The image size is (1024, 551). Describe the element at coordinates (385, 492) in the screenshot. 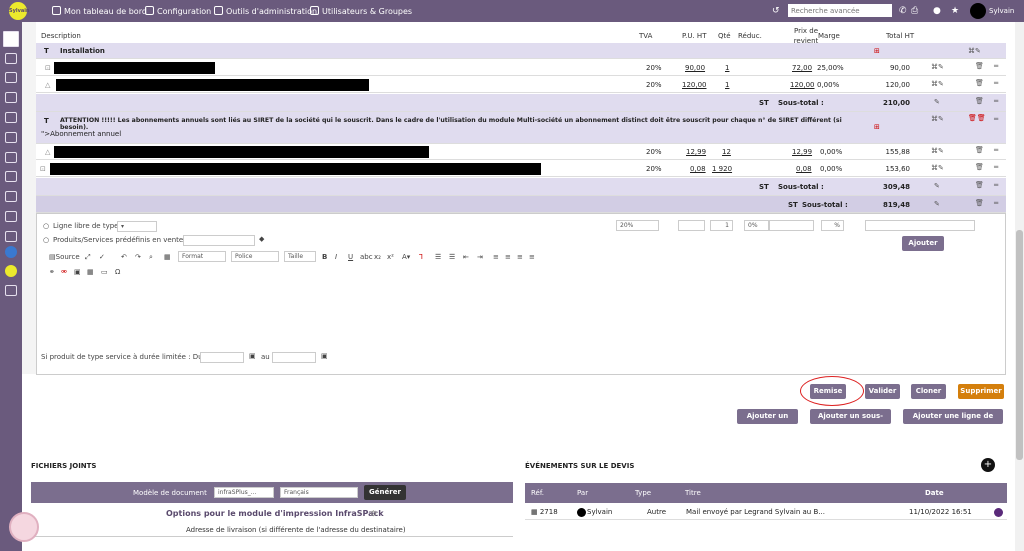

I see `generate-button: Générer` at that location.